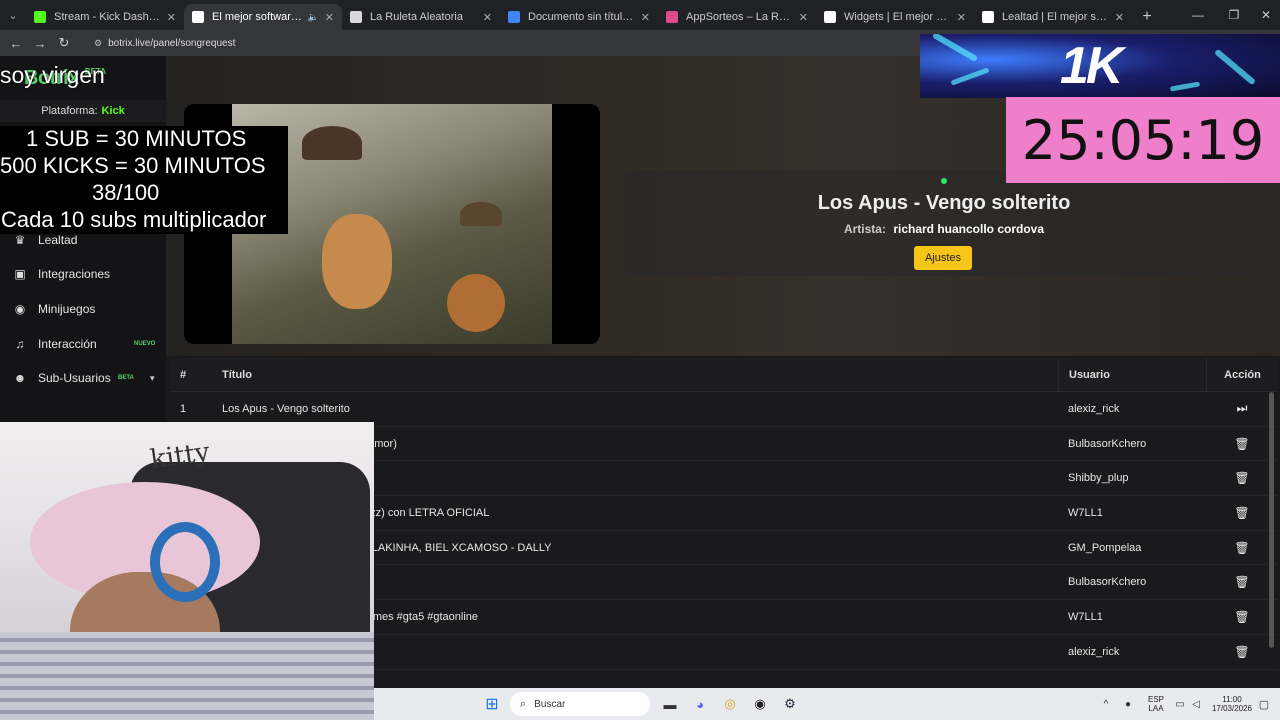 The height and width of the screenshot is (720, 1280). What do you see at coordinates (1264, 15) in the screenshot?
I see `close-window-icon: ✕` at bounding box center [1264, 15].